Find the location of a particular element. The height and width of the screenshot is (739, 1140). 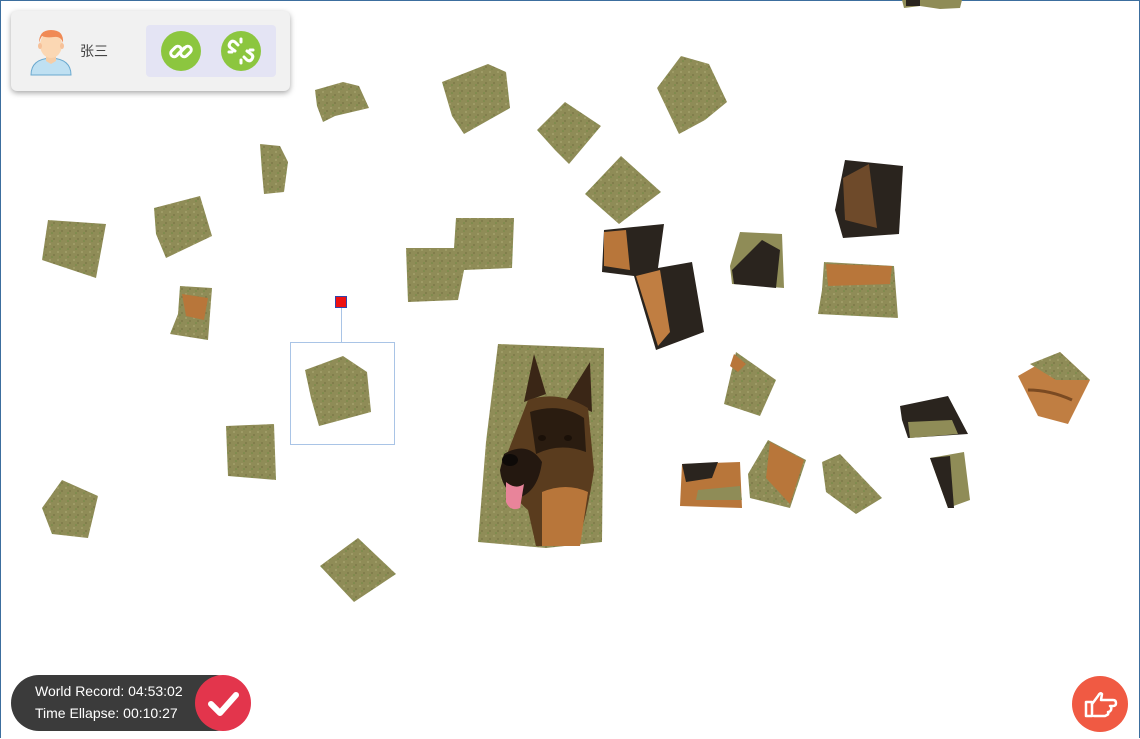

link-icon is located at coordinates (181, 51).